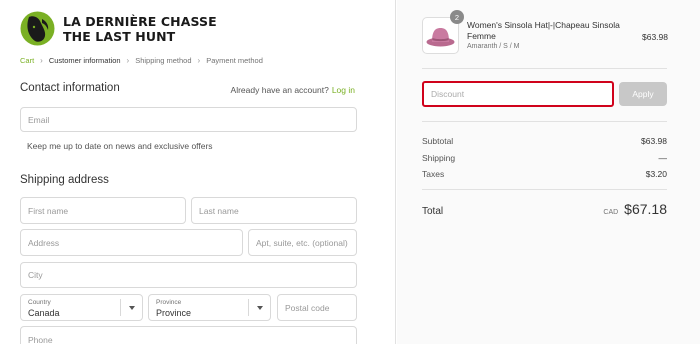 The image size is (700, 344). Describe the element at coordinates (48, 210) in the screenshot. I see `first-name-placeholder: First name` at that location.